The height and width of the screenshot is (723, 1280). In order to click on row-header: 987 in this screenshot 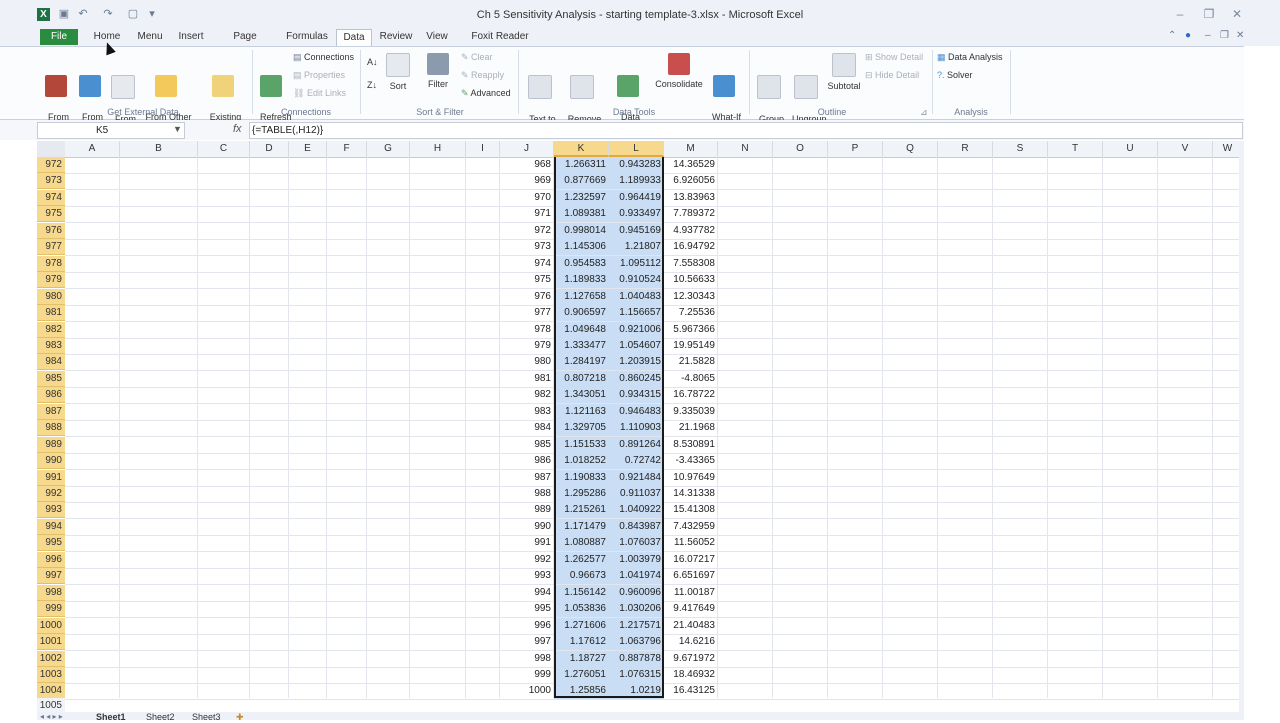, I will do `click(51, 412)`.